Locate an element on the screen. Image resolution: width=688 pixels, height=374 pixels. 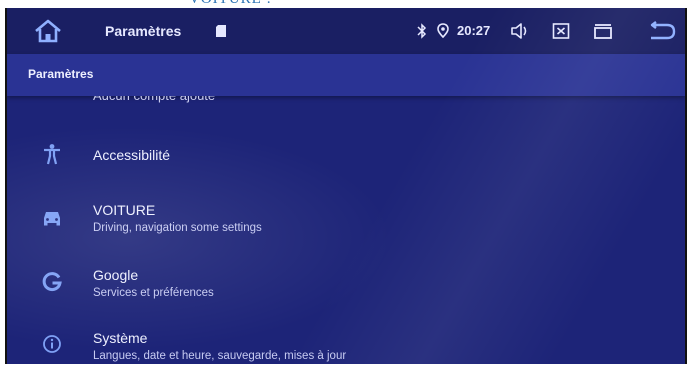
settings-item-google: Google Services et préférences is located at coordinates (346, 282).